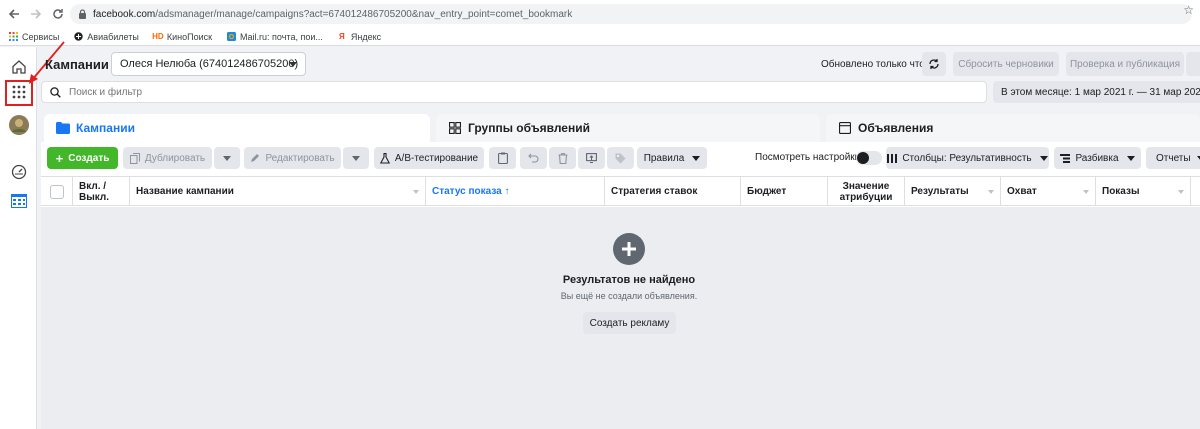  I want to click on column-bid-strategy: Стратегия ставок, so click(673, 191).